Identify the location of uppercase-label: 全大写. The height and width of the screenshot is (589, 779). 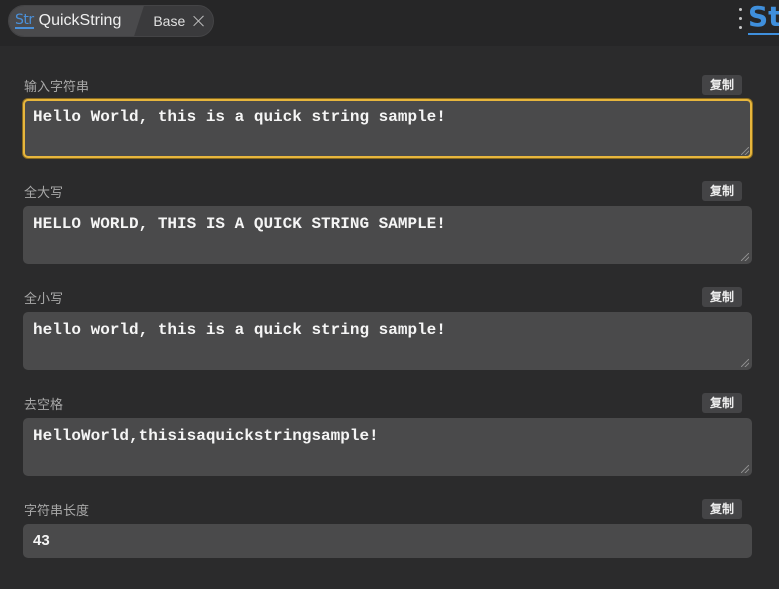
(44, 192).